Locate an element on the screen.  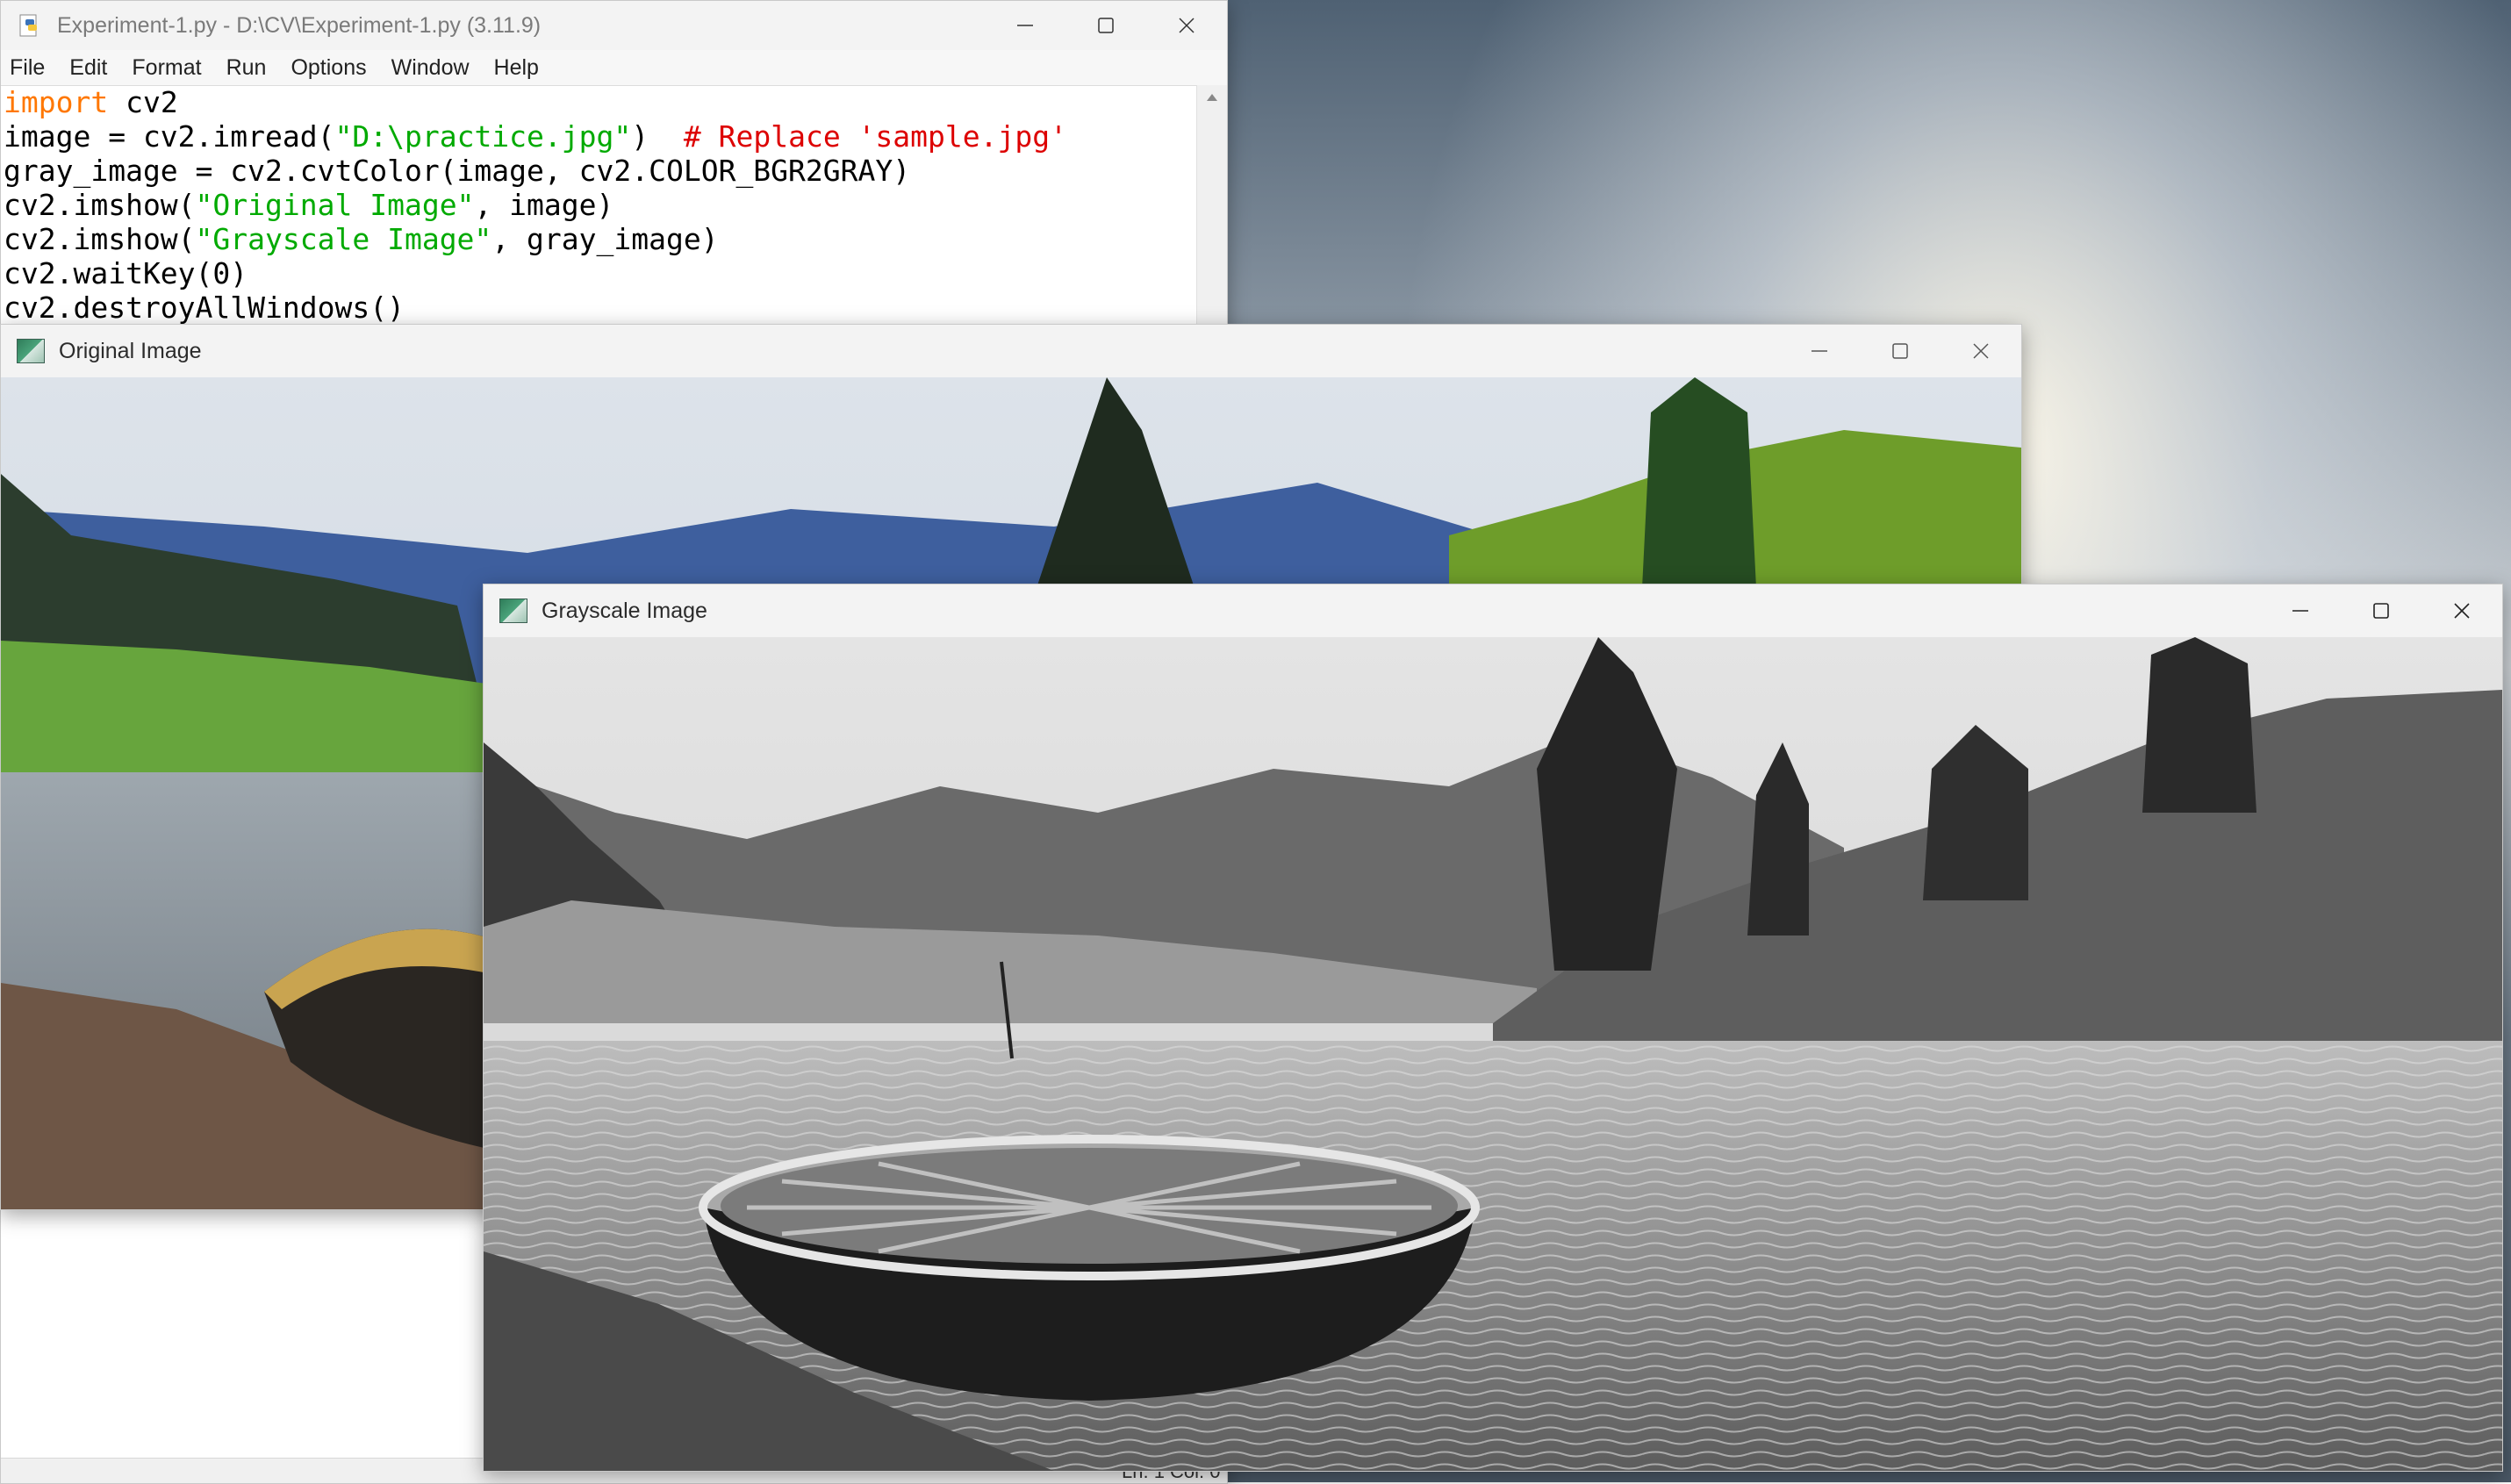
code-token: , gray_image) is located at coordinates (605, 239).